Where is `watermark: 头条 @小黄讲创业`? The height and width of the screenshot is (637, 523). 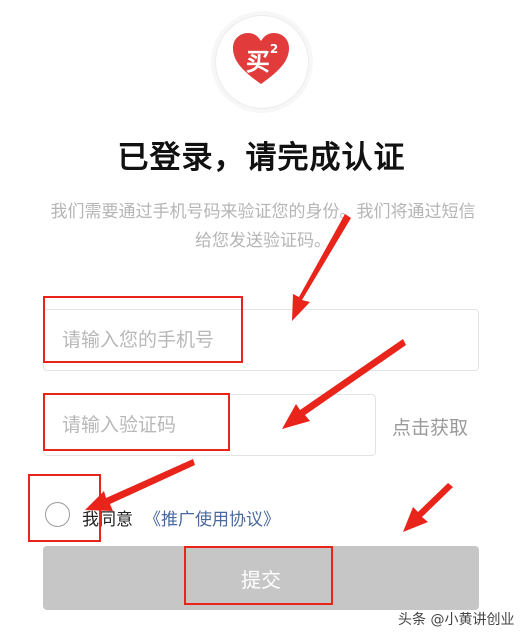
watermark: 头条 @小黄讲创业 is located at coordinates (456, 620).